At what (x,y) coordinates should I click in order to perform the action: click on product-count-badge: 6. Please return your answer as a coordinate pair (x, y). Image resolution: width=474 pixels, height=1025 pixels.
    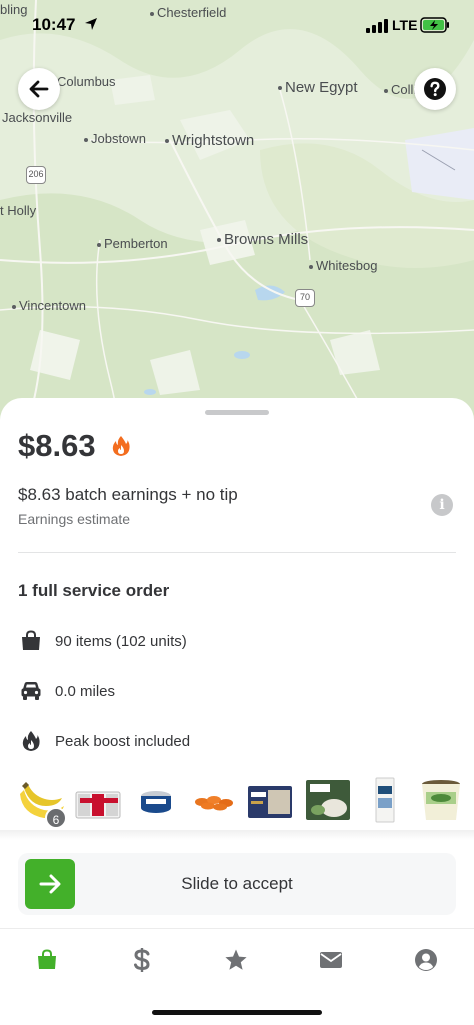
    Looking at the image, I should click on (56, 818).